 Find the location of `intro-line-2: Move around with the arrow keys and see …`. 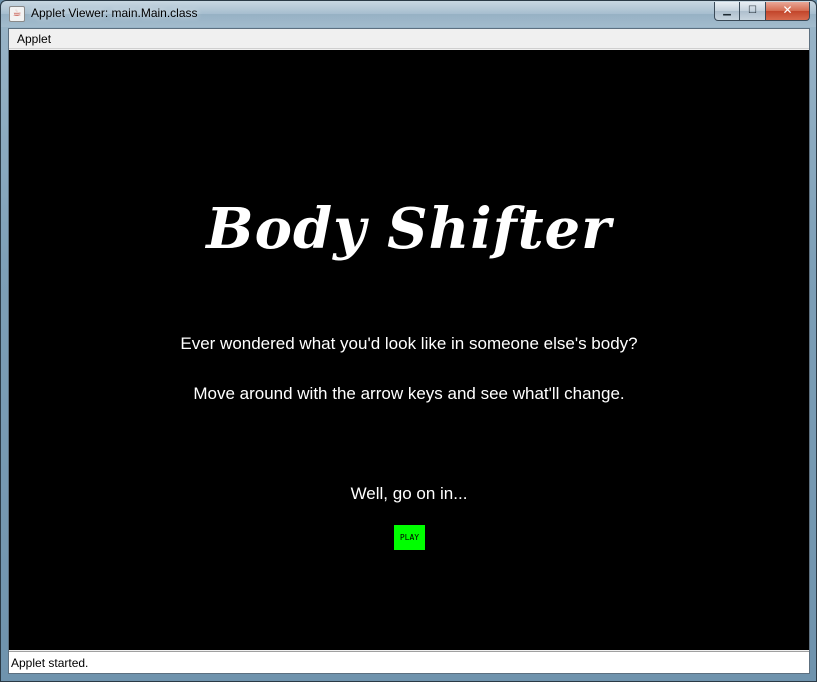

intro-line-2: Move around with the arrow keys and see … is located at coordinates (409, 393).